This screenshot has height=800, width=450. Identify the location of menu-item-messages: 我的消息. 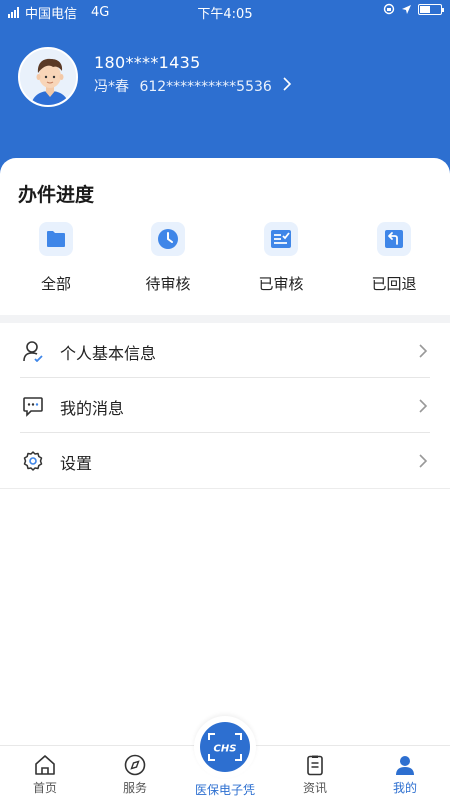
(225, 405).